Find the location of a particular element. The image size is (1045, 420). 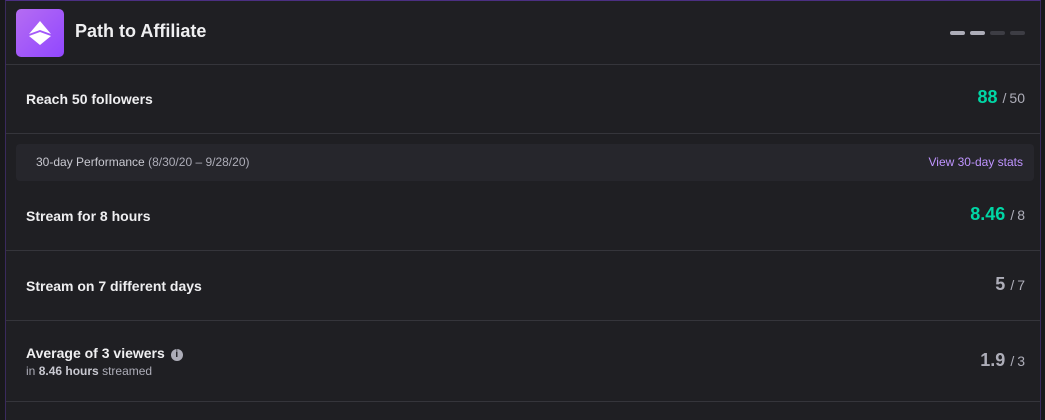

info-icon: i is located at coordinates (176, 355).